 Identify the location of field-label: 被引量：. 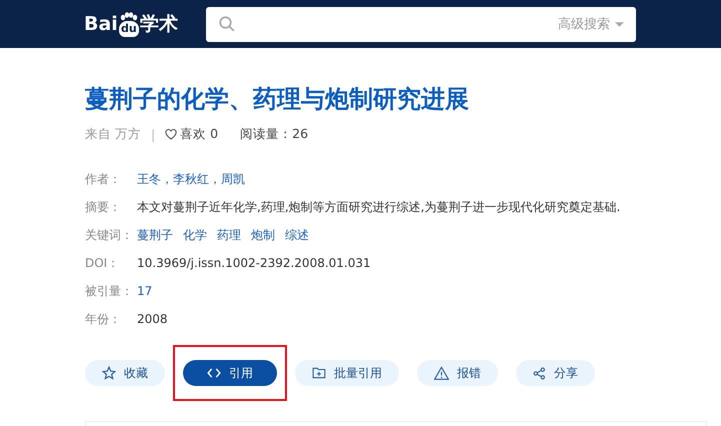
(109, 291).